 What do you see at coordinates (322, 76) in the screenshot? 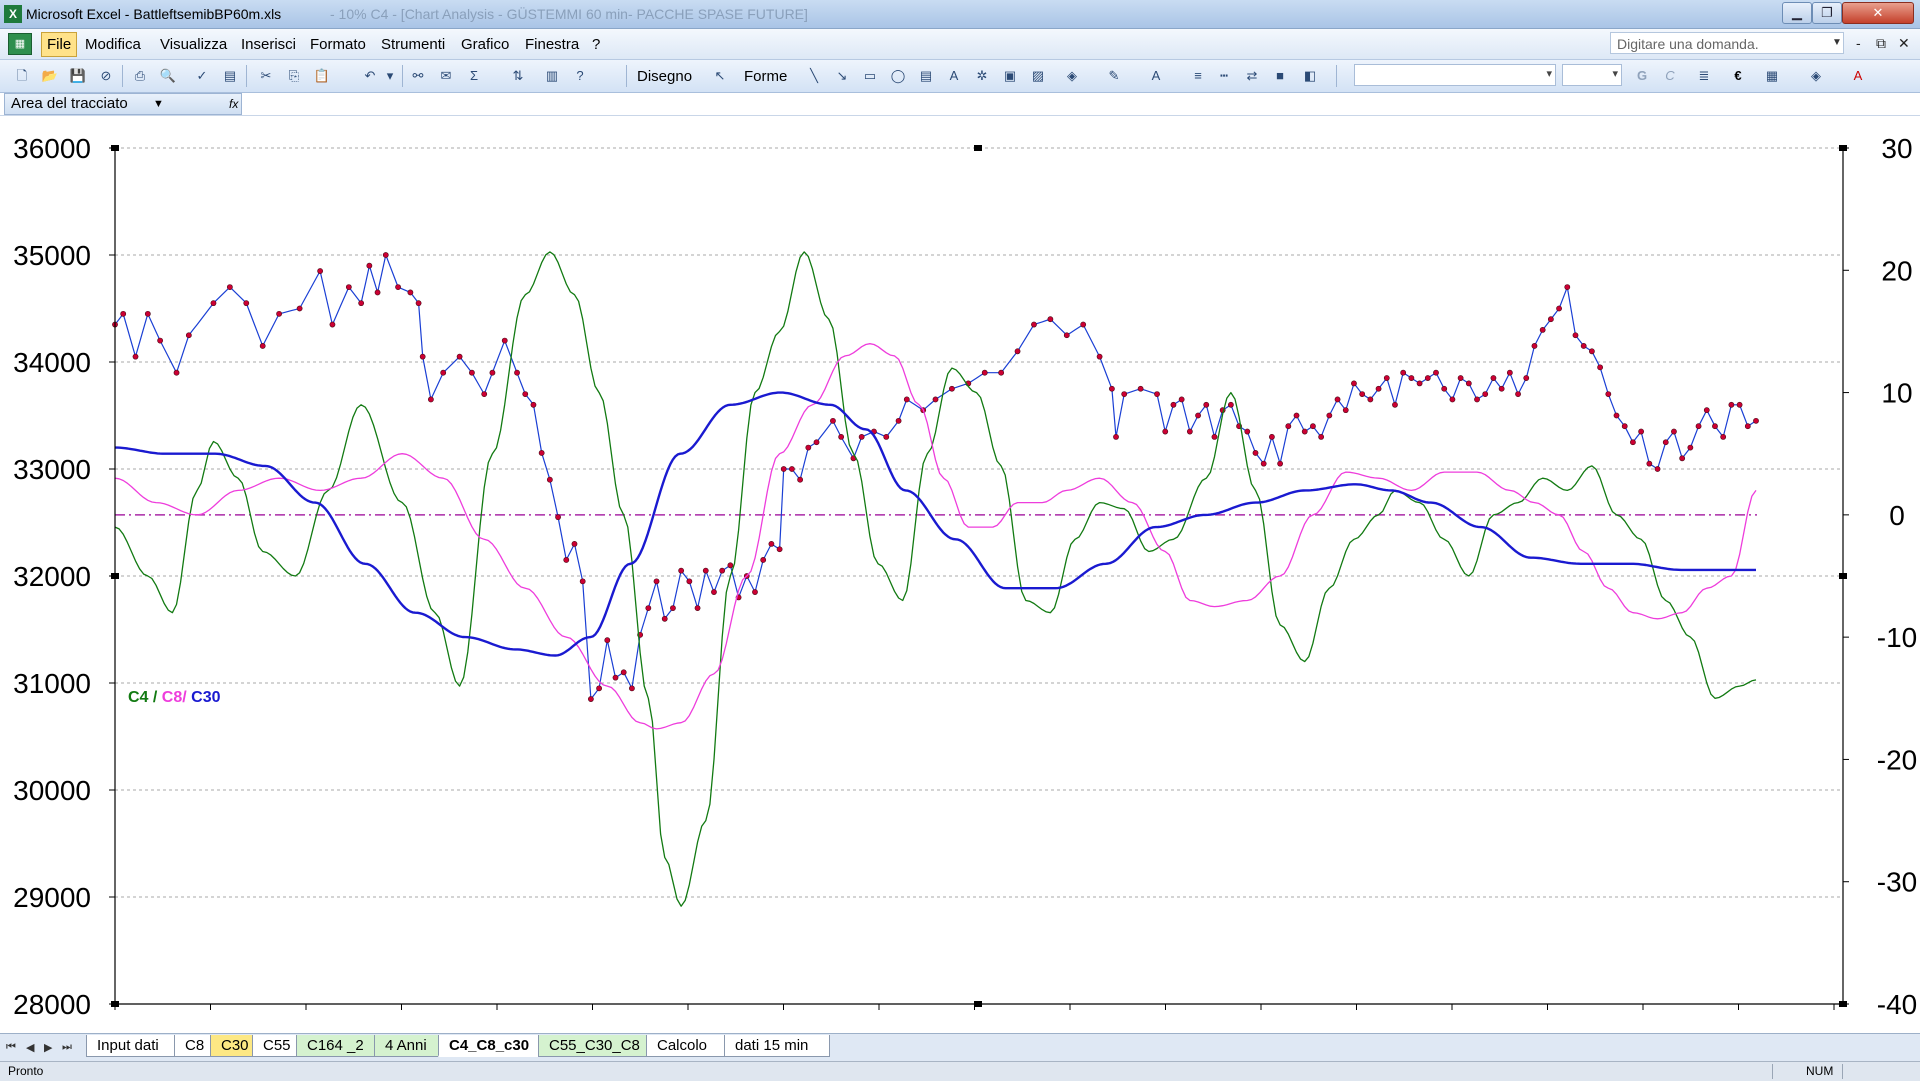
I see `paste-icon: 📋` at bounding box center [322, 76].